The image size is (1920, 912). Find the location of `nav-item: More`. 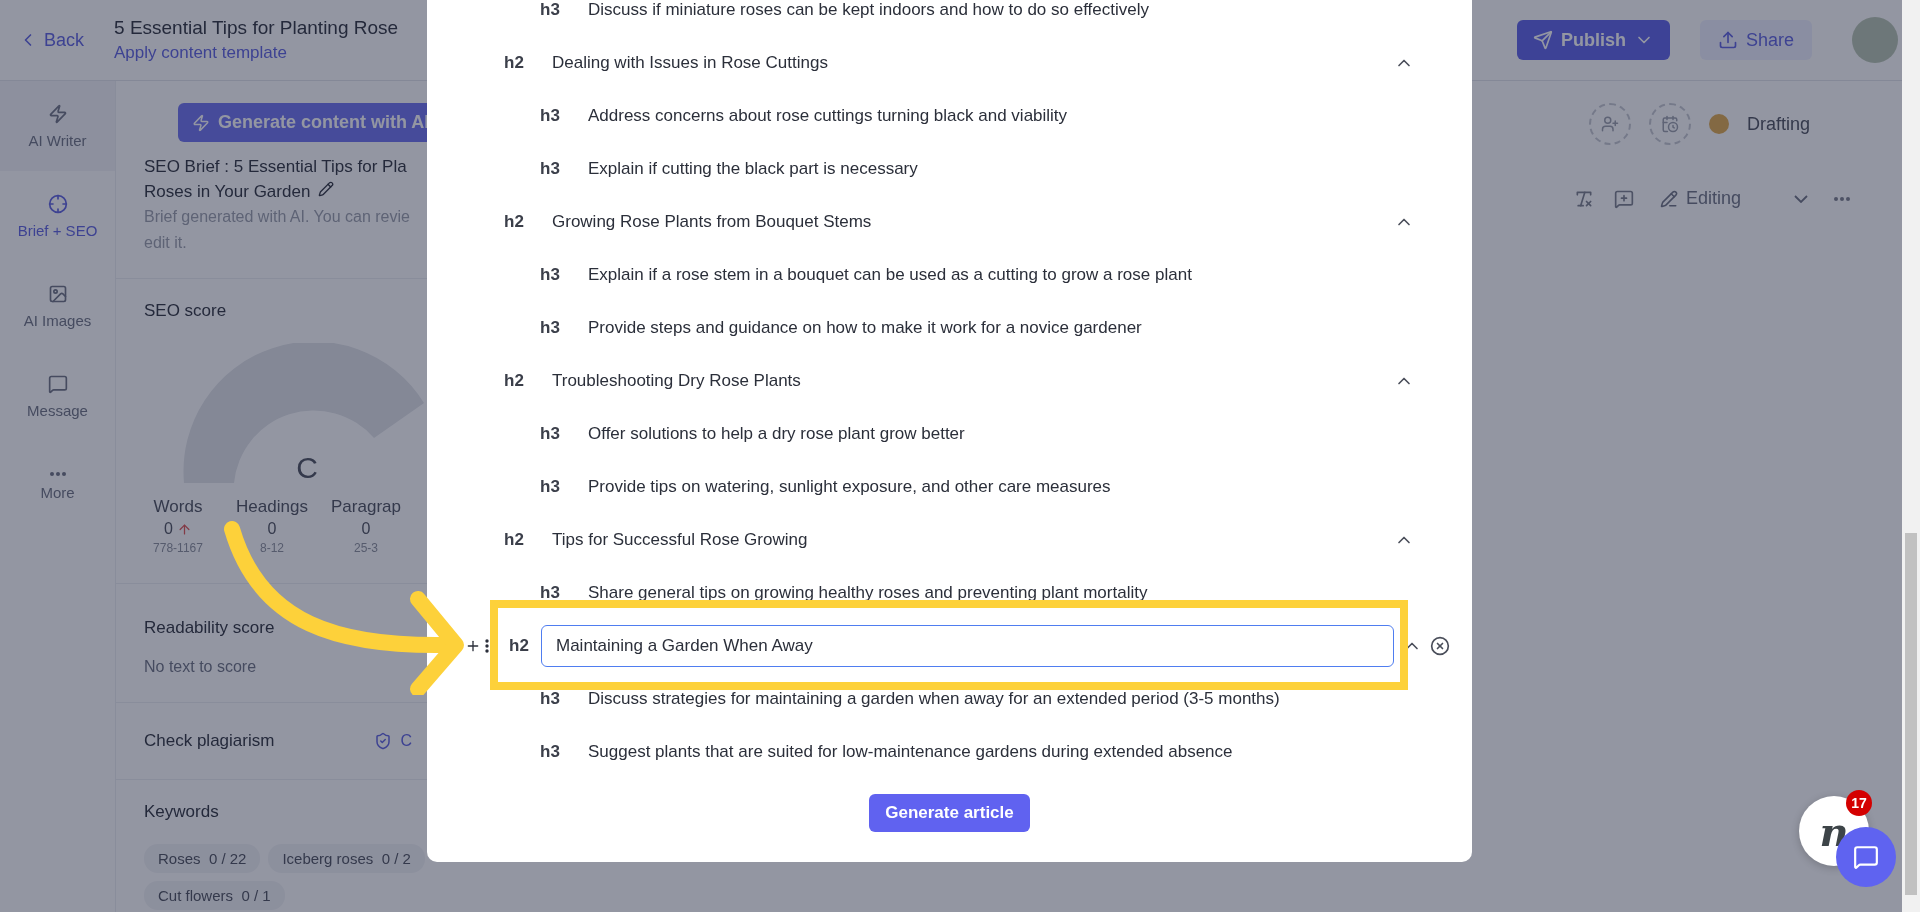

nav-item: More is located at coordinates (57, 486).